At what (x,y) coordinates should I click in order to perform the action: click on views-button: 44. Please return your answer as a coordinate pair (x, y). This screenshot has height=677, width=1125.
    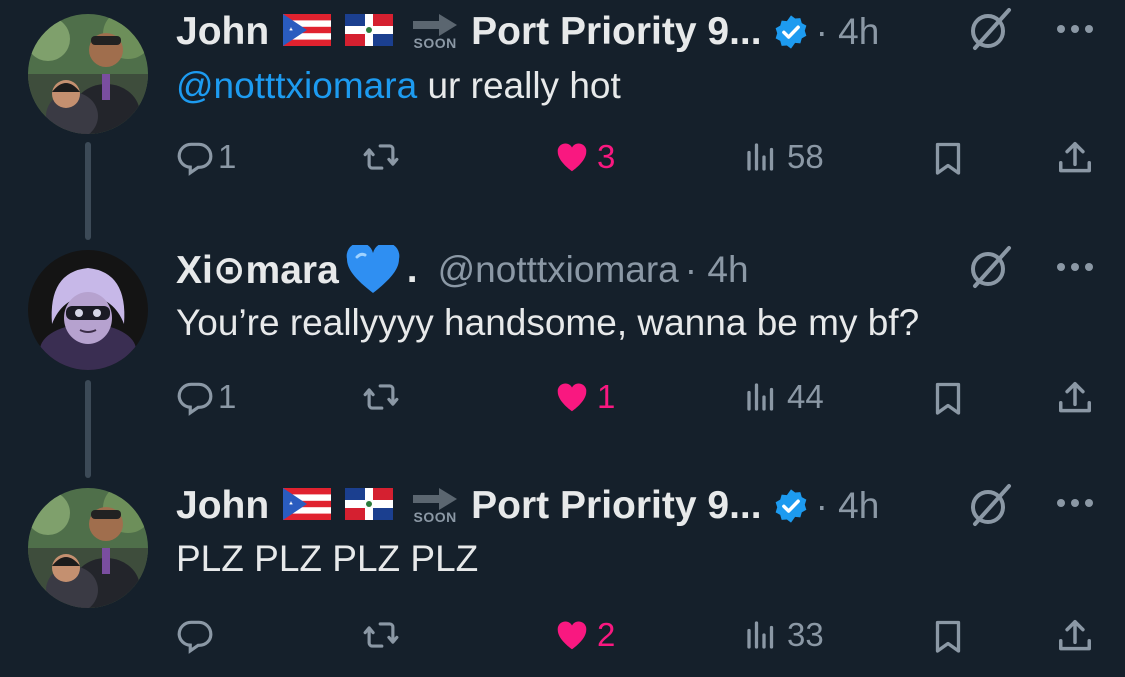
    Looking at the image, I should click on (783, 397).